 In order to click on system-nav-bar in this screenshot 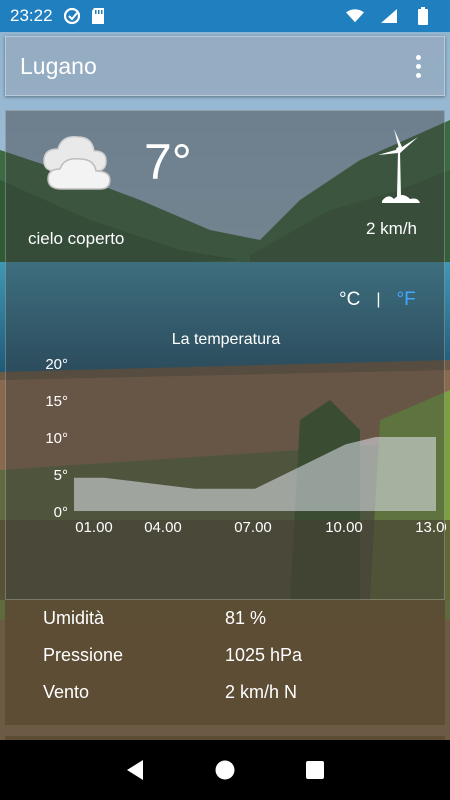, I will do `click(225, 770)`.